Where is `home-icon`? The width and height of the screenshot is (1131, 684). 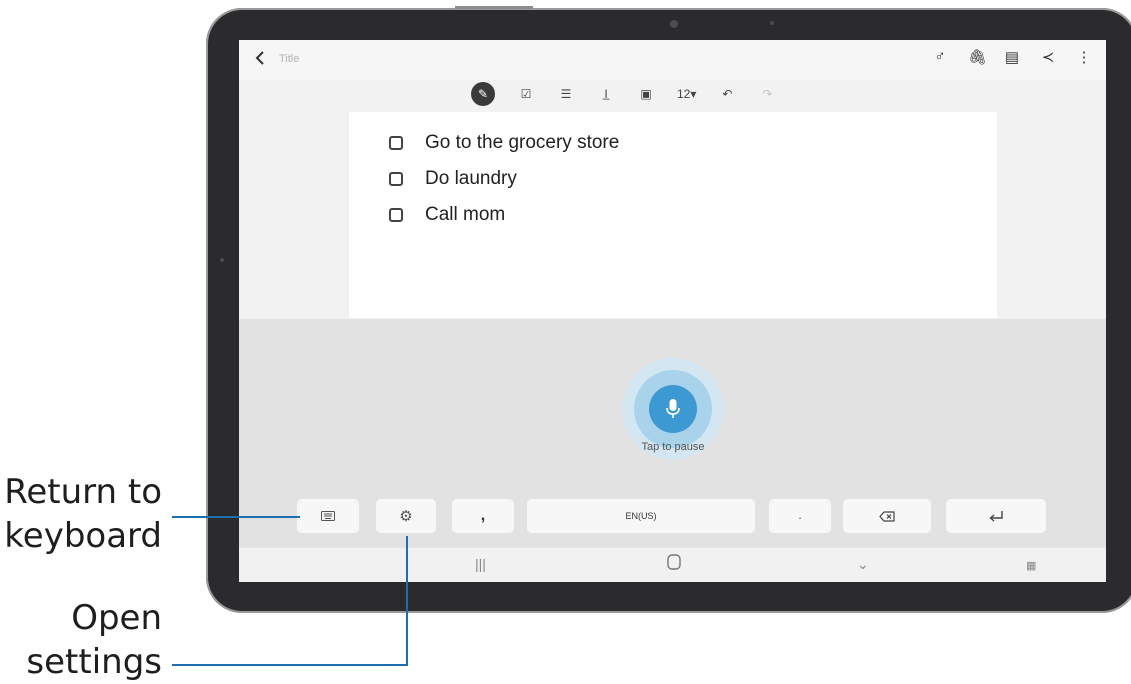 home-icon is located at coordinates (674, 563).